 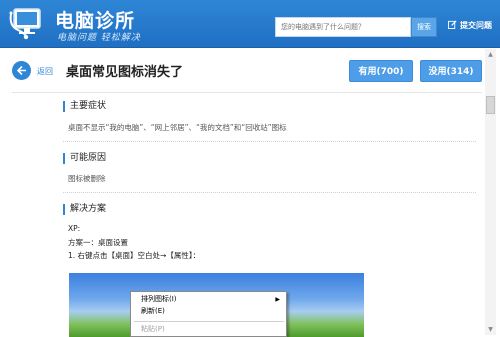 What do you see at coordinates (277, 299) in the screenshot?
I see `submenu-arrow-icon: ▶` at bounding box center [277, 299].